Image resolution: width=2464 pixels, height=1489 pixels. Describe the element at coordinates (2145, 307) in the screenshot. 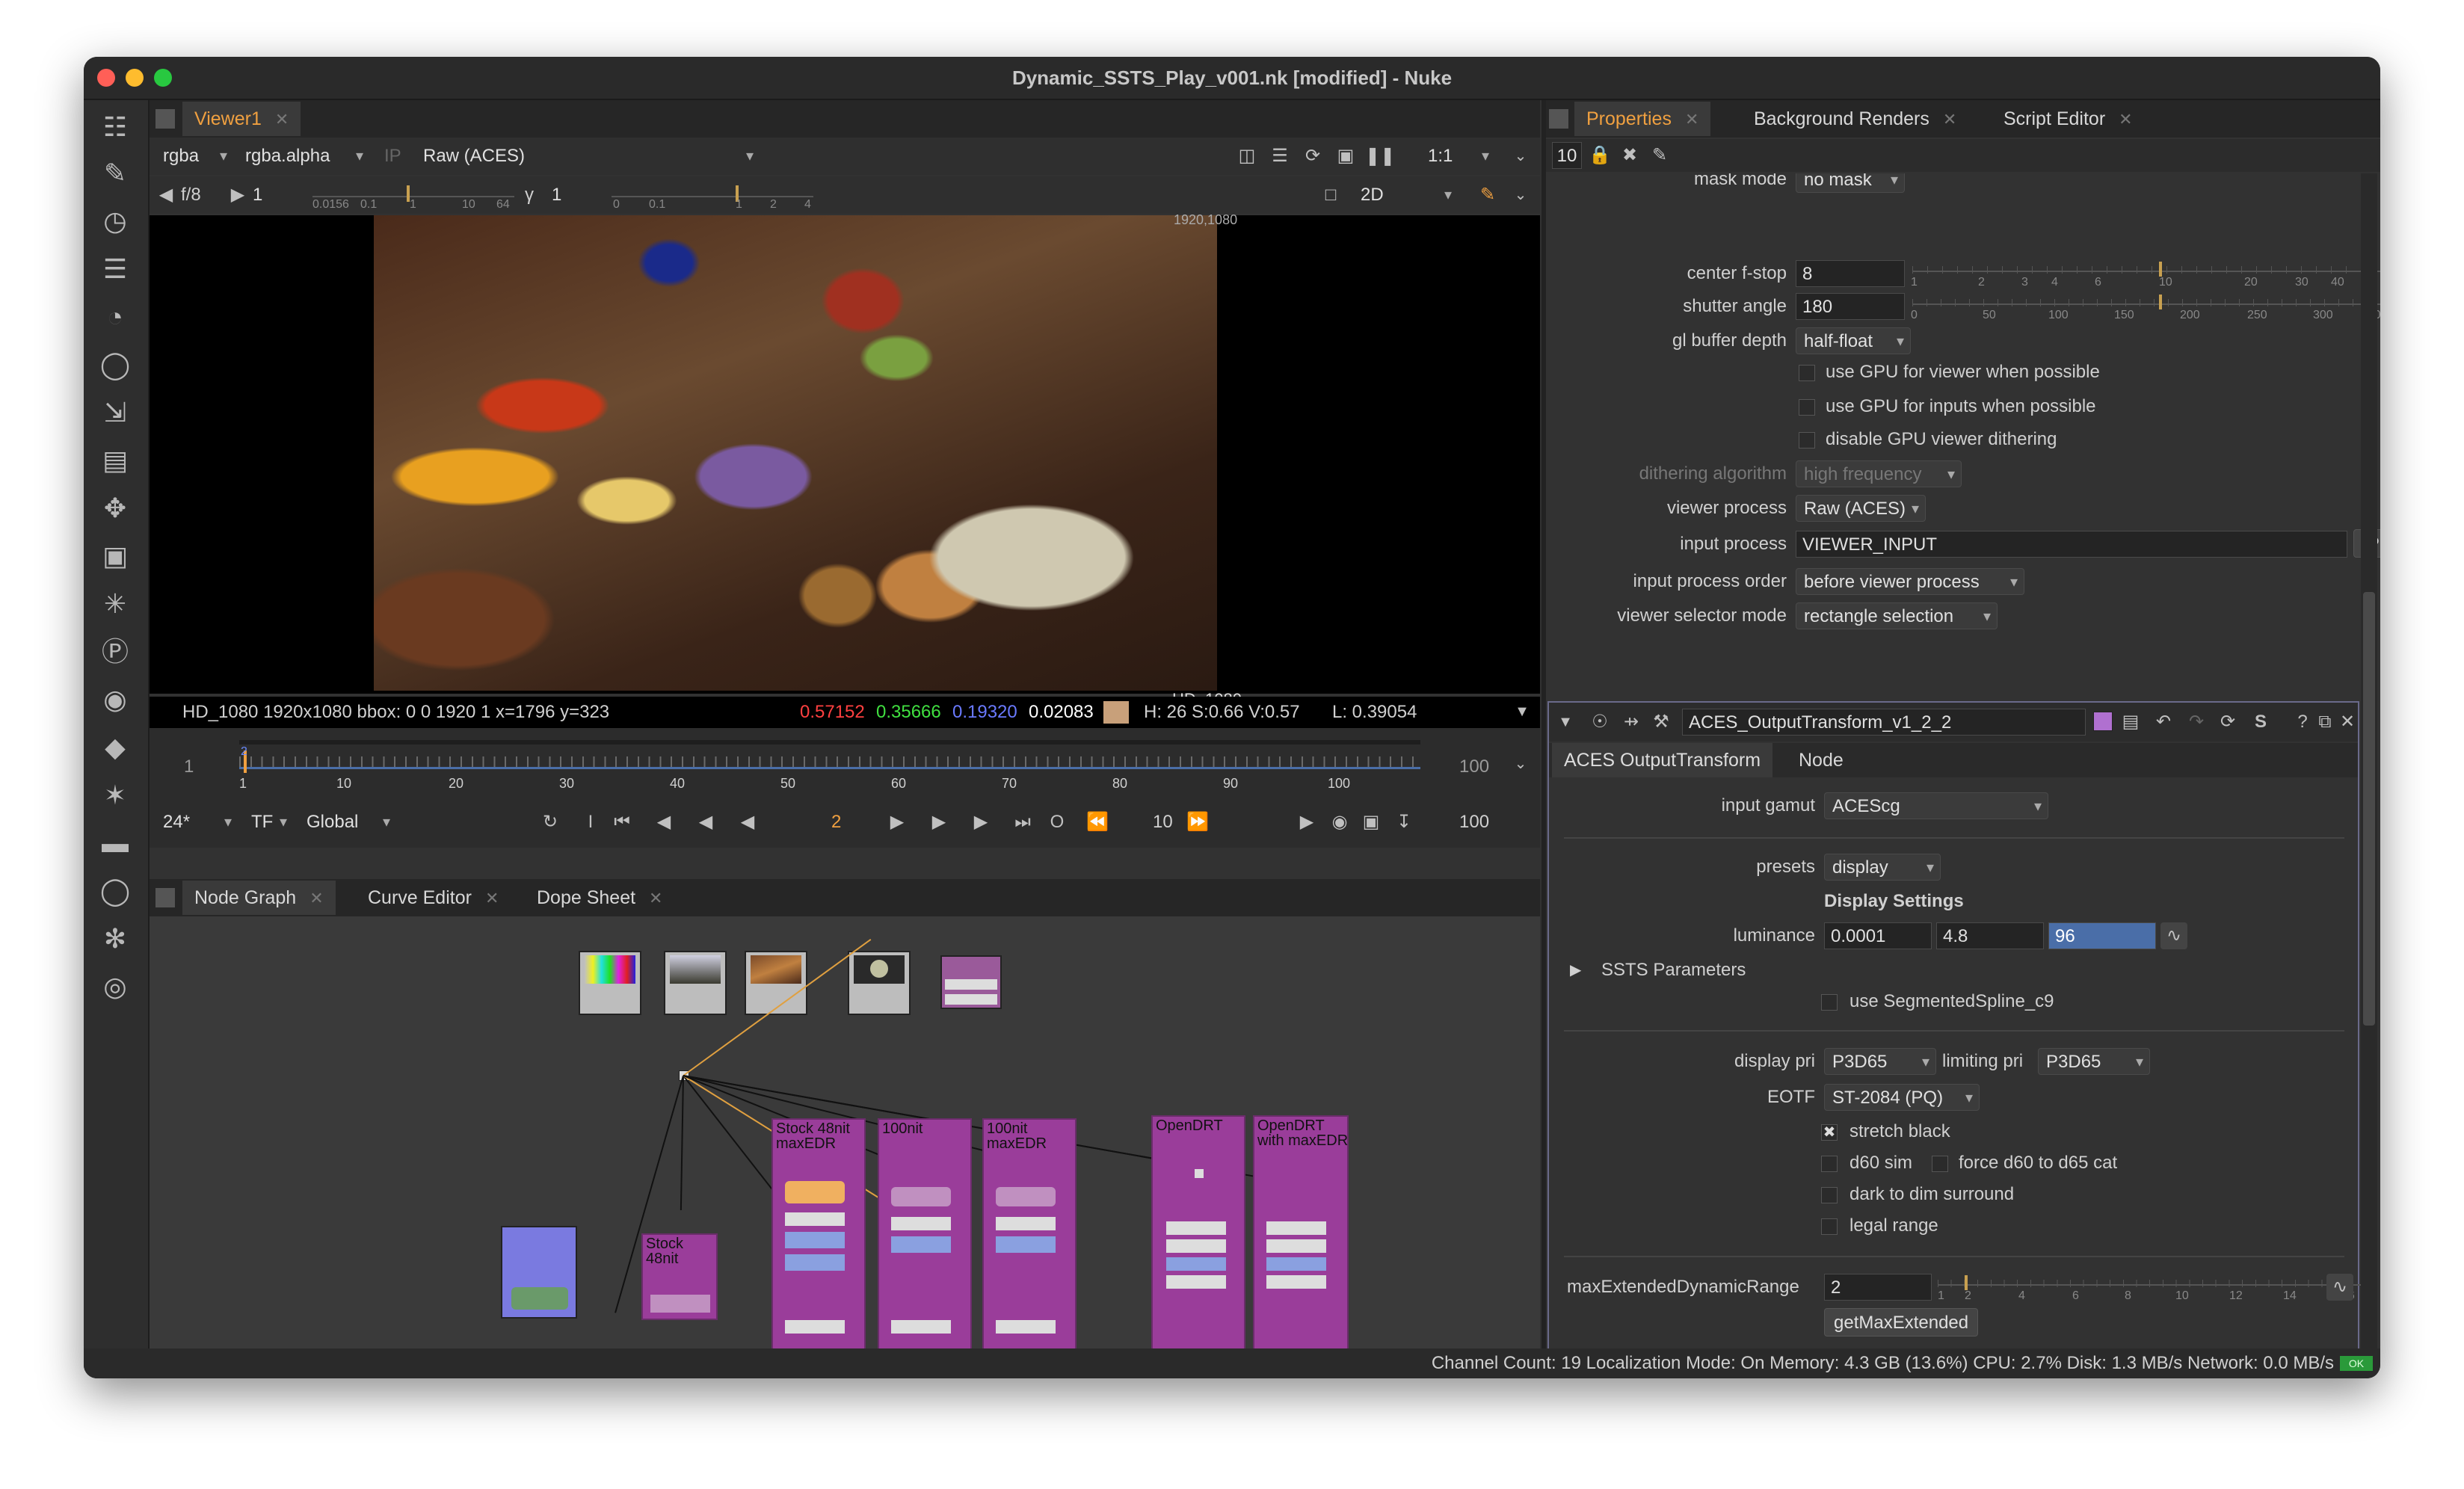

I see `shutter-angle-slider: 0 50 100 150 200 250 300 360` at that location.